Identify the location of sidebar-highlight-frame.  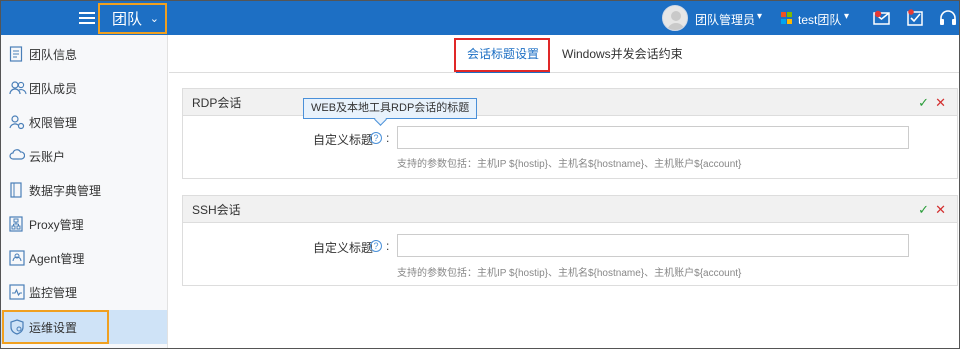
(55, 327).